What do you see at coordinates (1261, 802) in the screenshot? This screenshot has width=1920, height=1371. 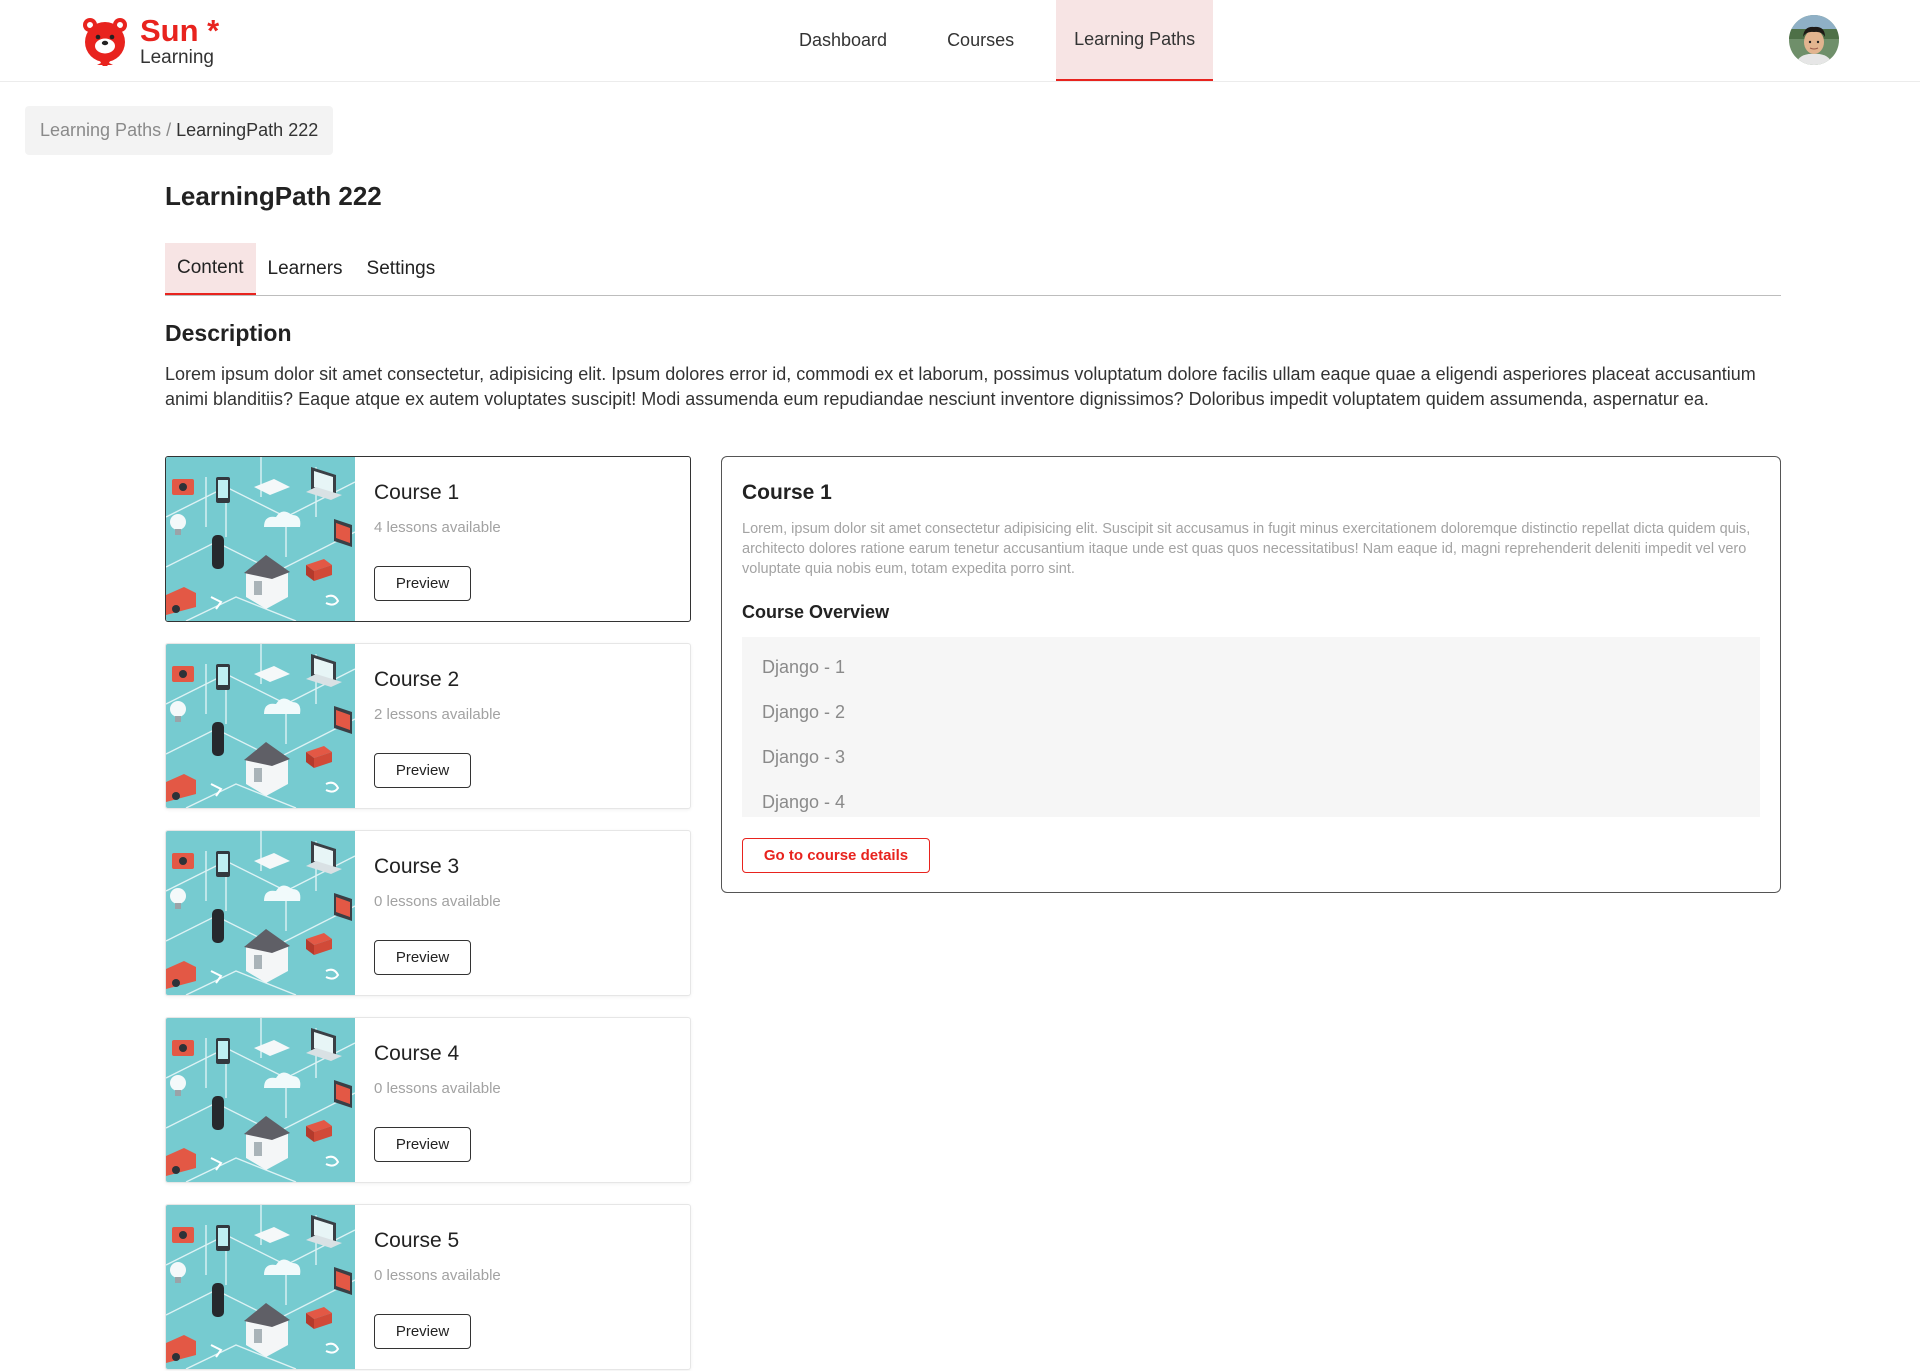 I see `lesson-item: Django - 4` at bounding box center [1261, 802].